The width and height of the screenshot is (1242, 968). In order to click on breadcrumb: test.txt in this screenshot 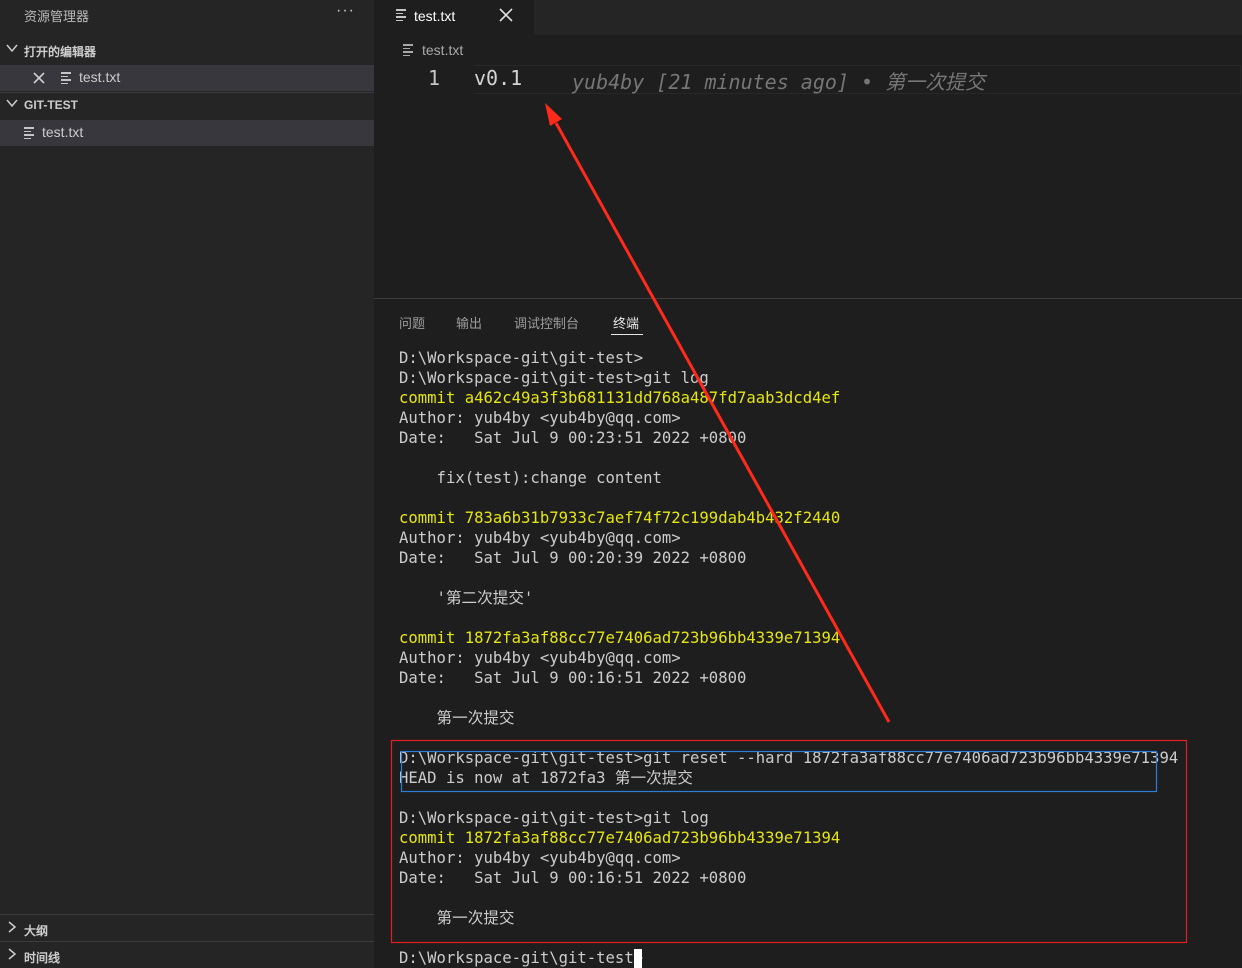, I will do `click(442, 50)`.